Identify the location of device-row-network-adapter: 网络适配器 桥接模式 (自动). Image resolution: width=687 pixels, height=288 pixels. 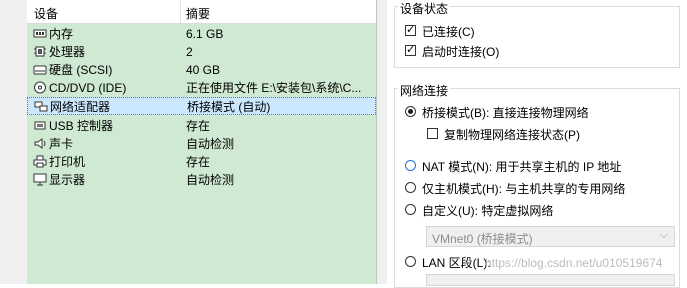
(201, 106).